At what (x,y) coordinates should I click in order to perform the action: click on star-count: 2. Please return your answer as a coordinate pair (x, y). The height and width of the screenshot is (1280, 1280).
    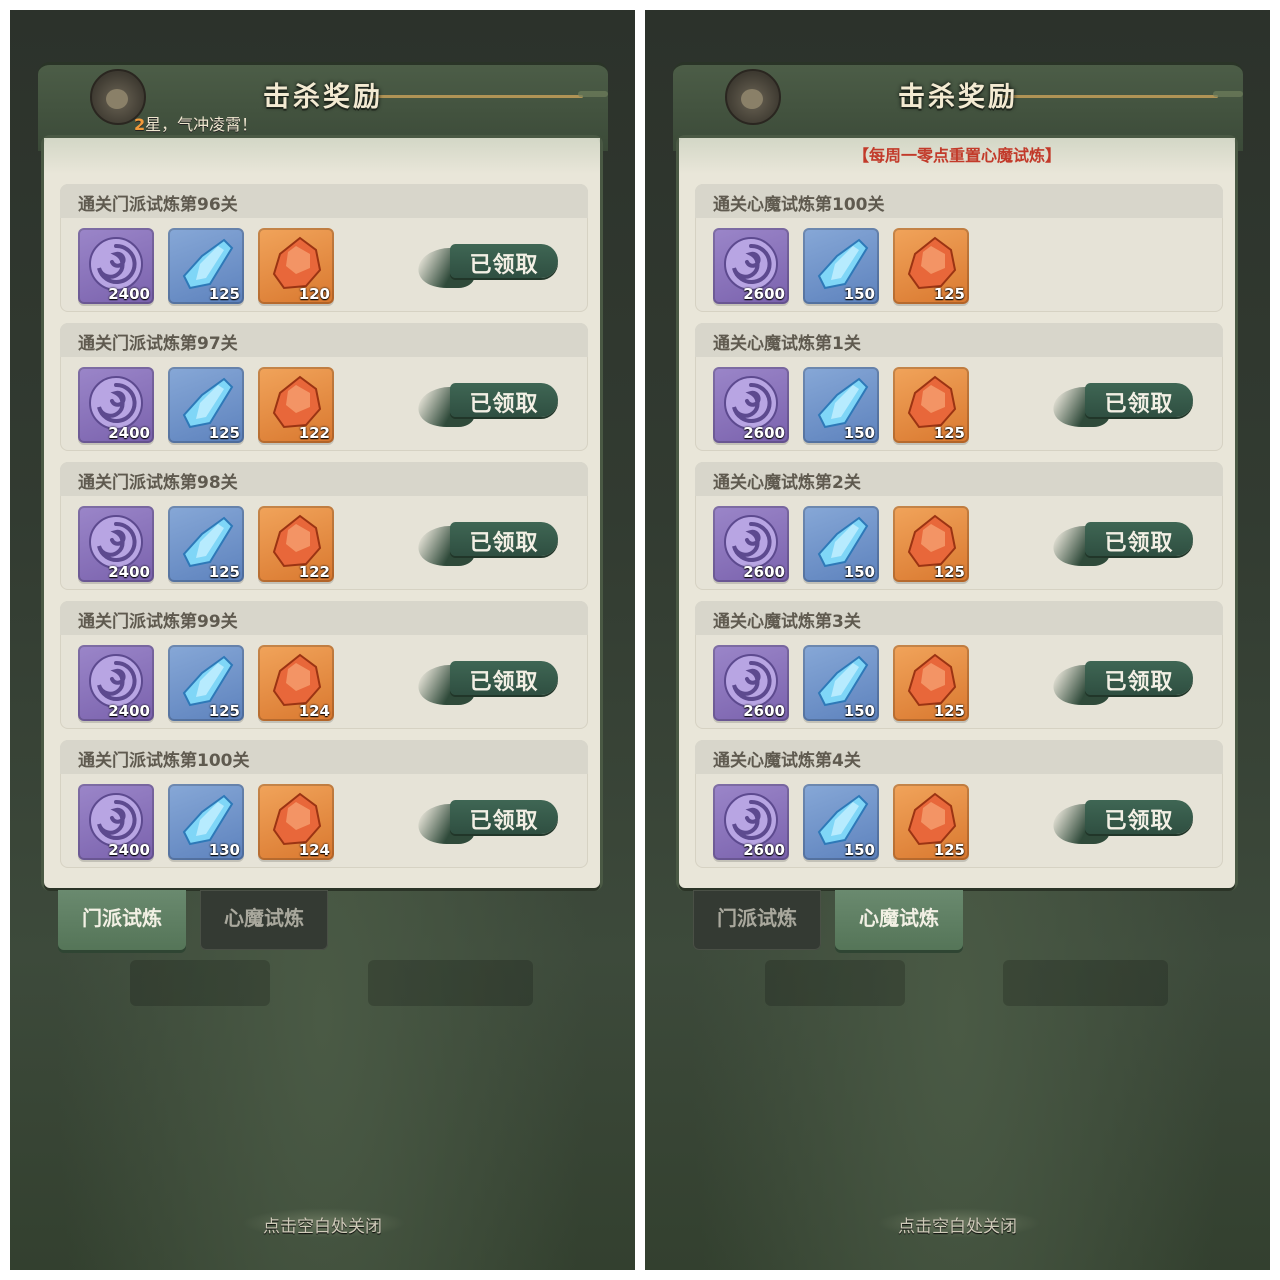
    Looking at the image, I should click on (140, 124).